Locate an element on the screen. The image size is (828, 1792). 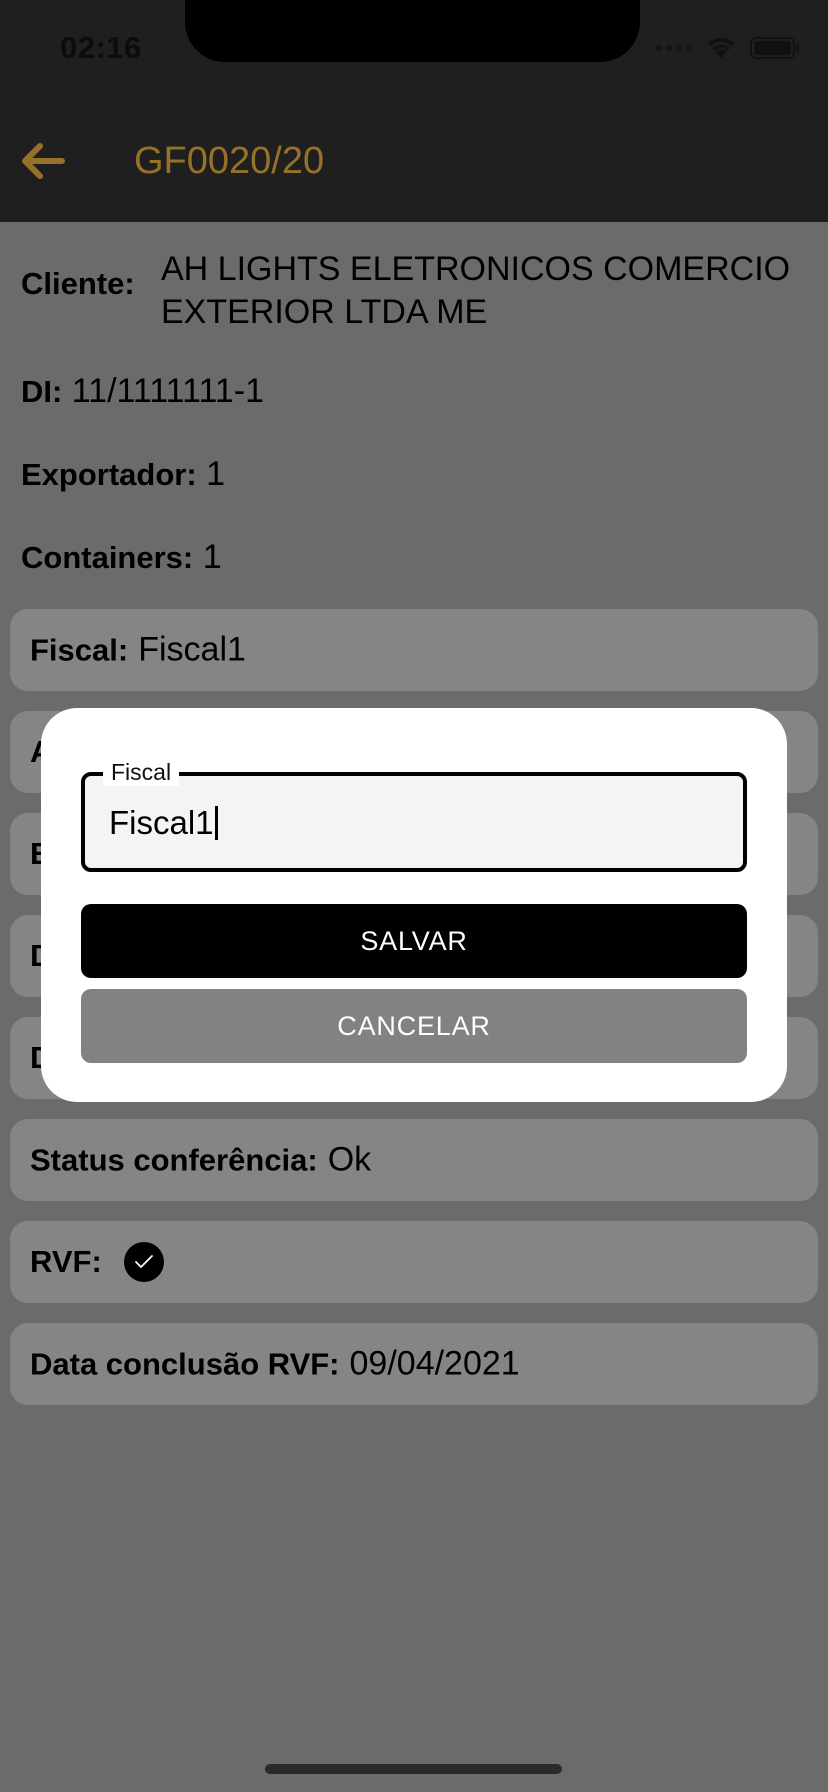
fiscal-input-label: Fiscal is located at coordinates (141, 772).